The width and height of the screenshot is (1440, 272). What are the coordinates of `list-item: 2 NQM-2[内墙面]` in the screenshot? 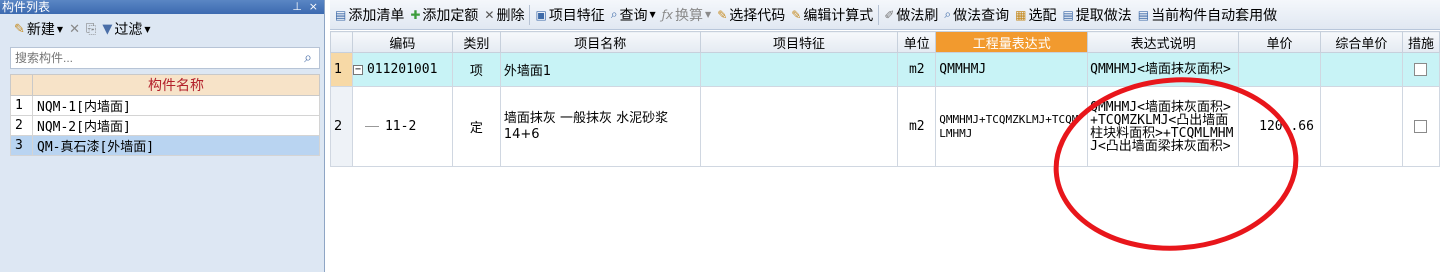 It's located at (165, 125).